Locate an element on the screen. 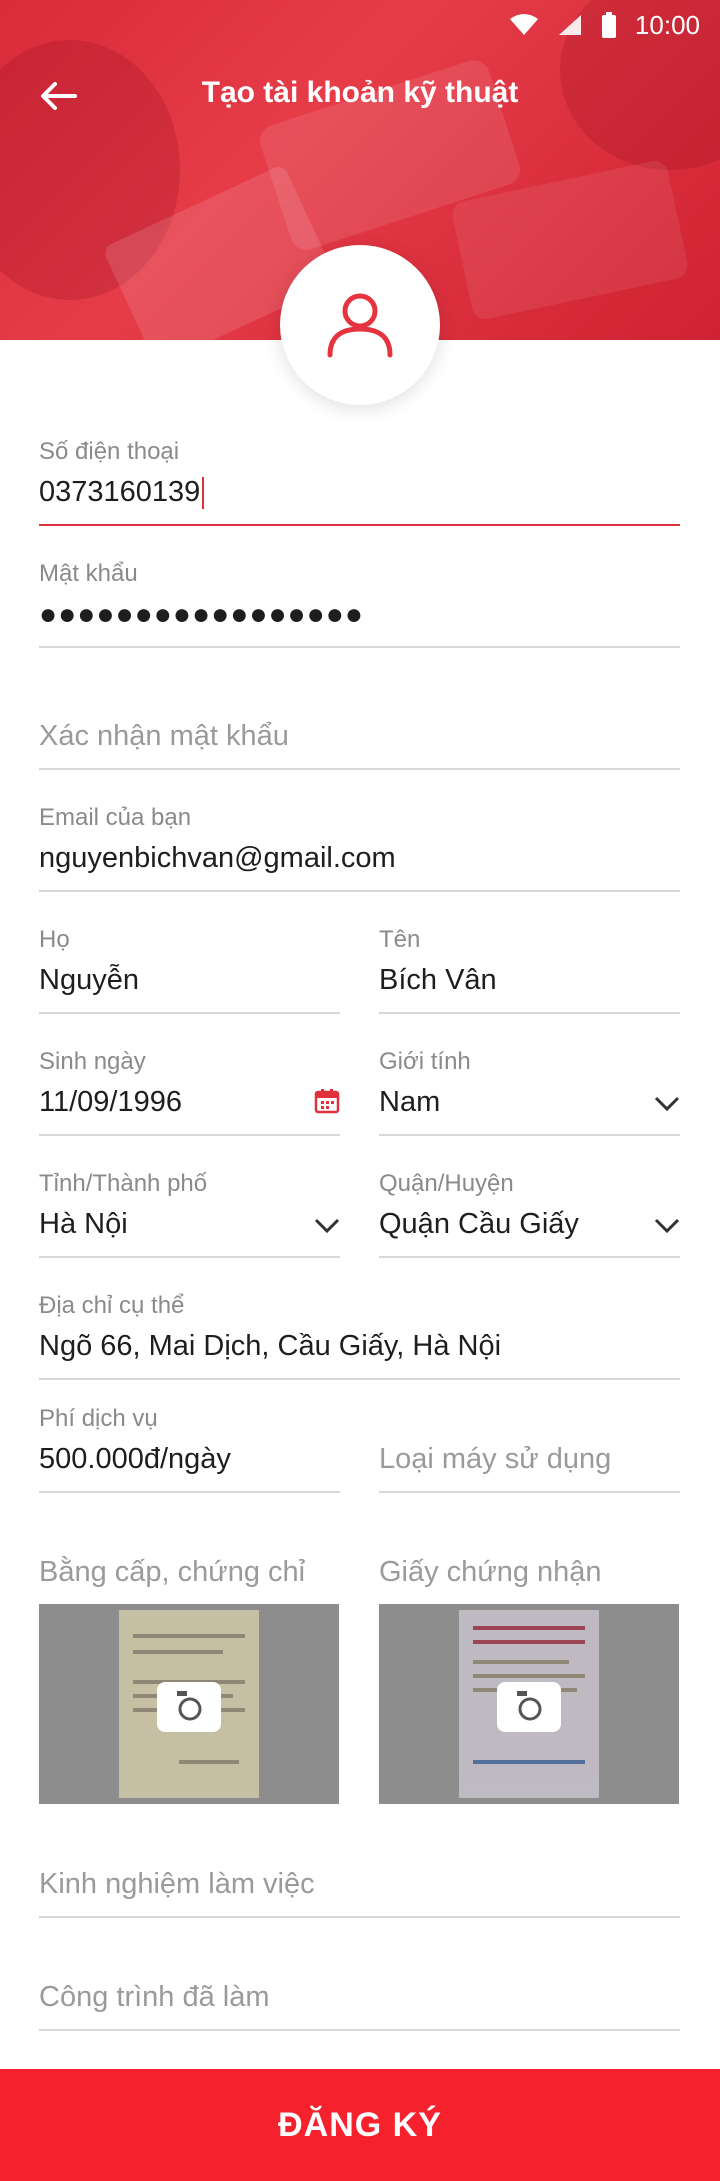 This screenshot has height=2181, width=720. service-fee-field: Phí dịch vụ 500.000đ/ngày is located at coordinates (189, 1449).